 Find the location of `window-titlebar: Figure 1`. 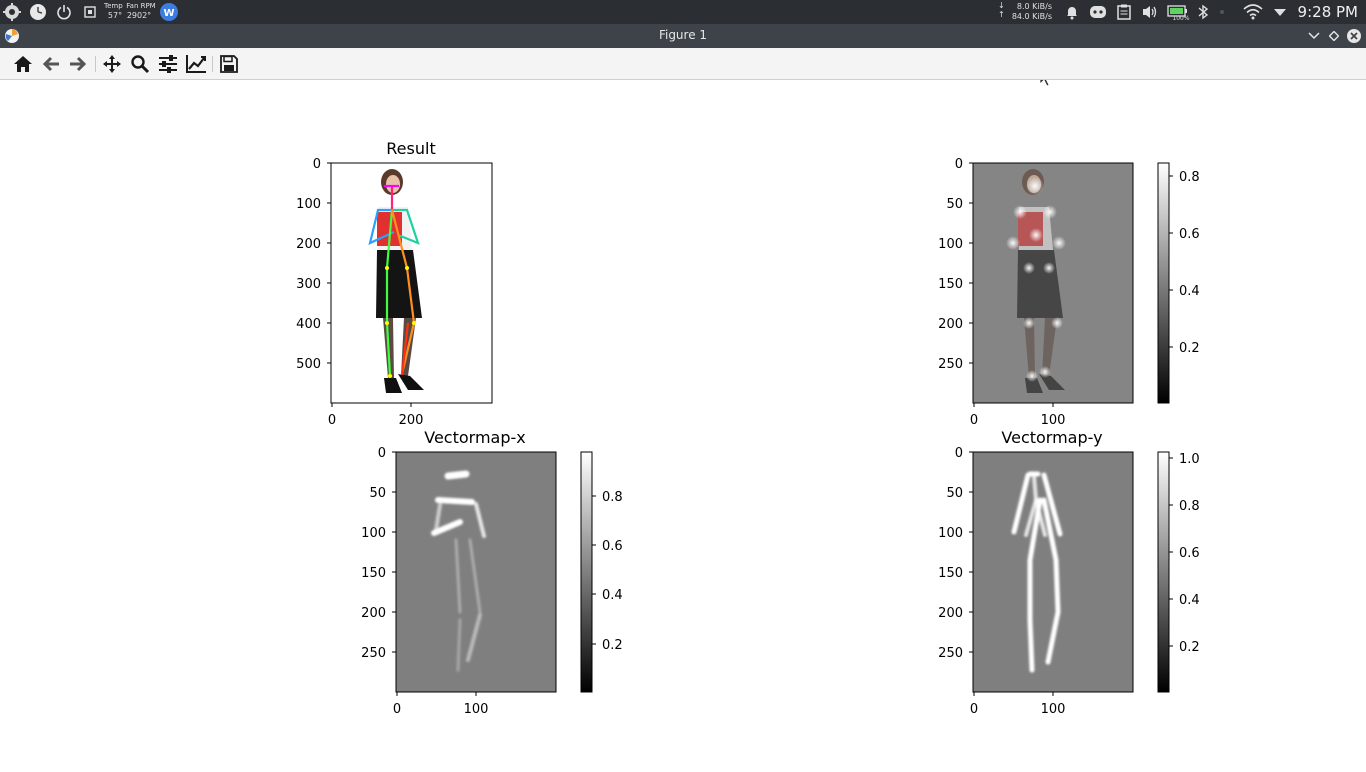

window-titlebar: Figure 1 is located at coordinates (683, 36).